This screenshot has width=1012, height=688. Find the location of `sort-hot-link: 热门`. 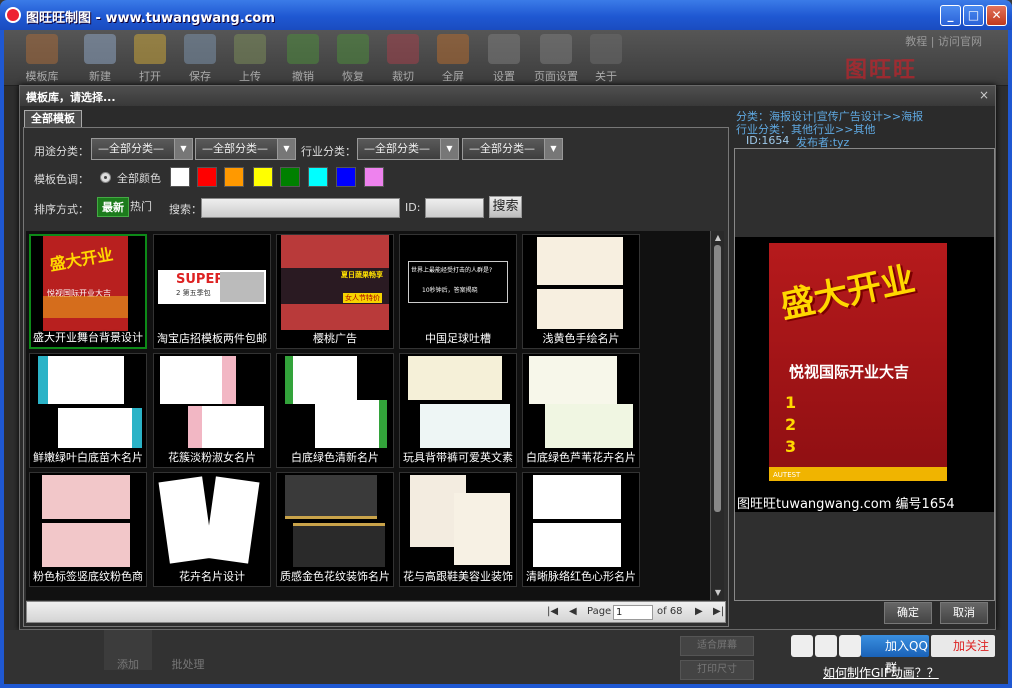

sort-hot-link: 热门 is located at coordinates (141, 206).